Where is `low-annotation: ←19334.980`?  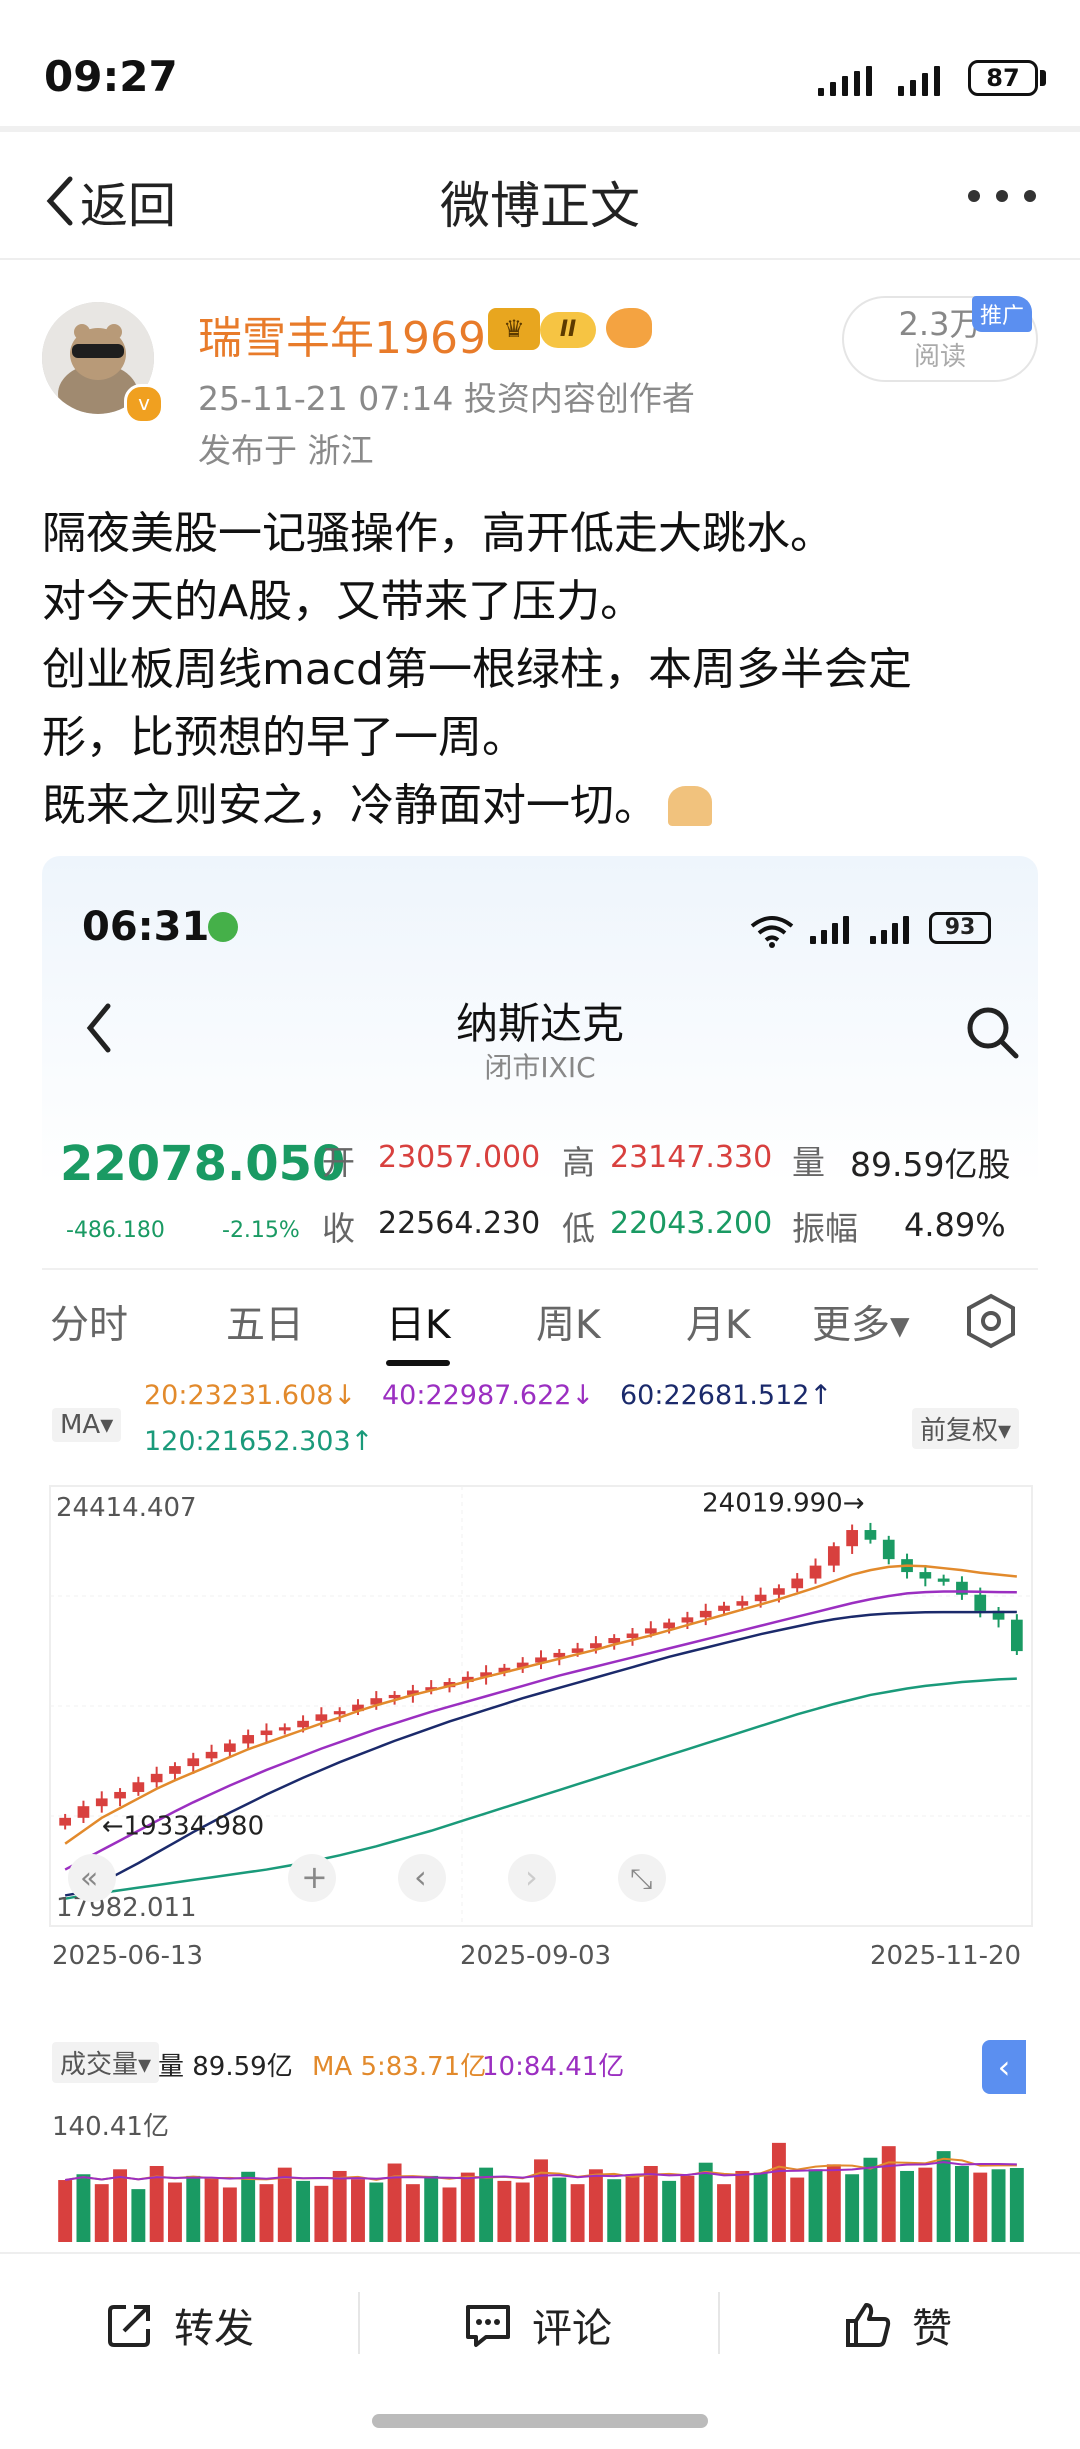 low-annotation: ←19334.980 is located at coordinates (183, 1827).